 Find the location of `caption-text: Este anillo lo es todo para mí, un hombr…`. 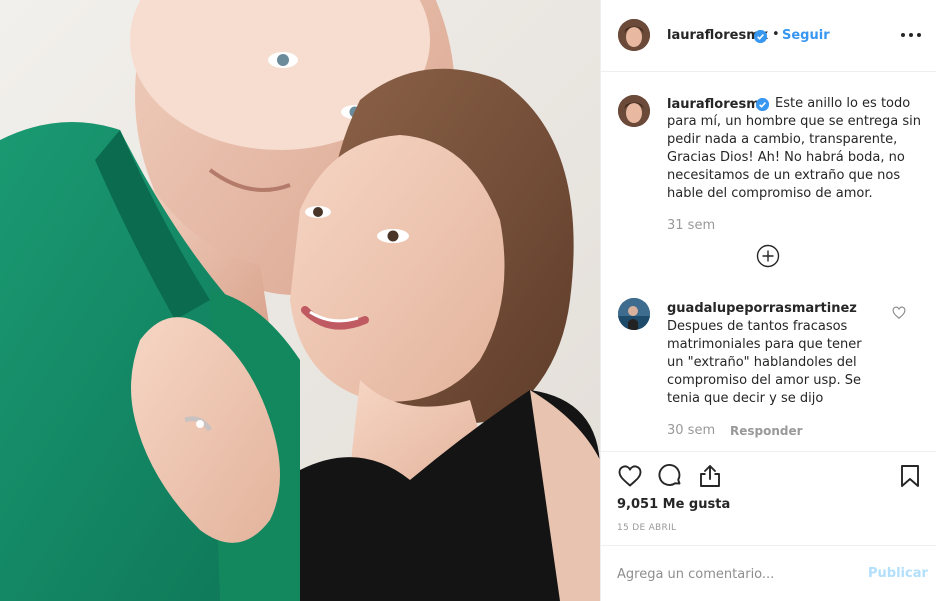

caption-text: Este anillo lo es todo para mí, un hombr… is located at coordinates (794, 148).